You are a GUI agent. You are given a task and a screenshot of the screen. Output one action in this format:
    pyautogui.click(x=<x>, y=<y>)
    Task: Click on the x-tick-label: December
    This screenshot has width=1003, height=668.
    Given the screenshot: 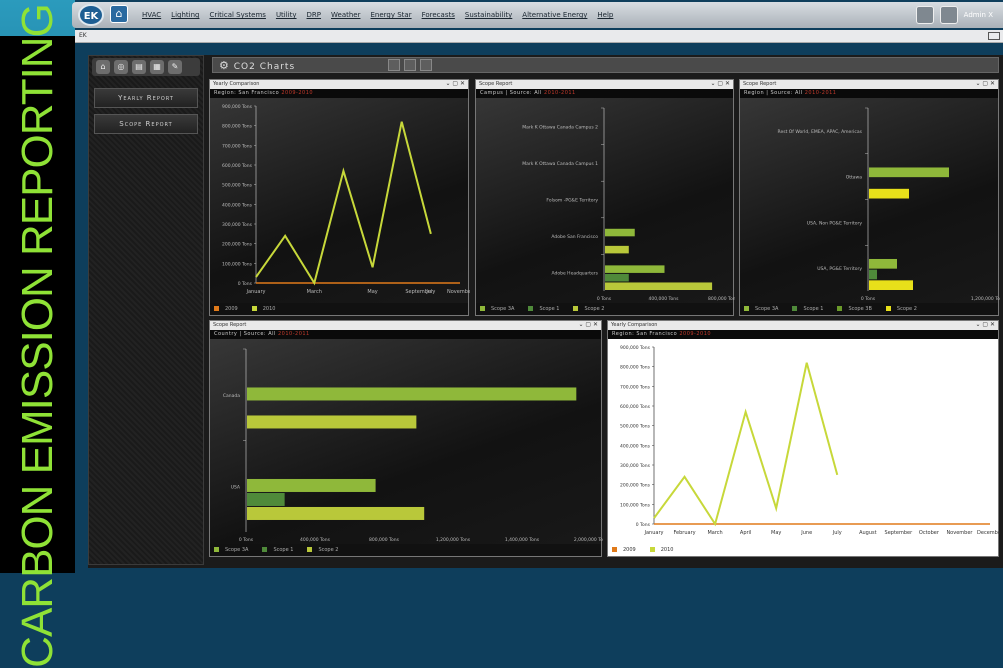 What is the action you would take?
    pyautogui.click(x=988, y=533)
    